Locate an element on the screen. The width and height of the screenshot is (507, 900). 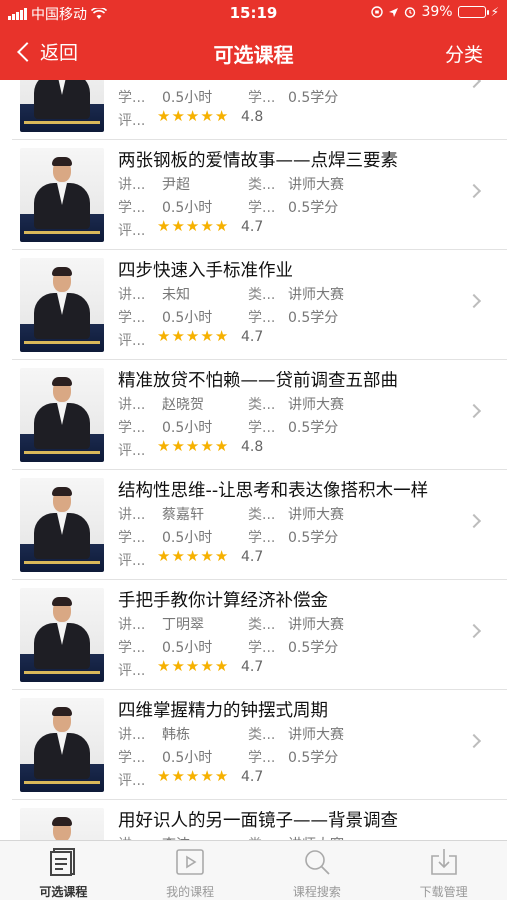
play-icon is located at coordinates (190, 862).